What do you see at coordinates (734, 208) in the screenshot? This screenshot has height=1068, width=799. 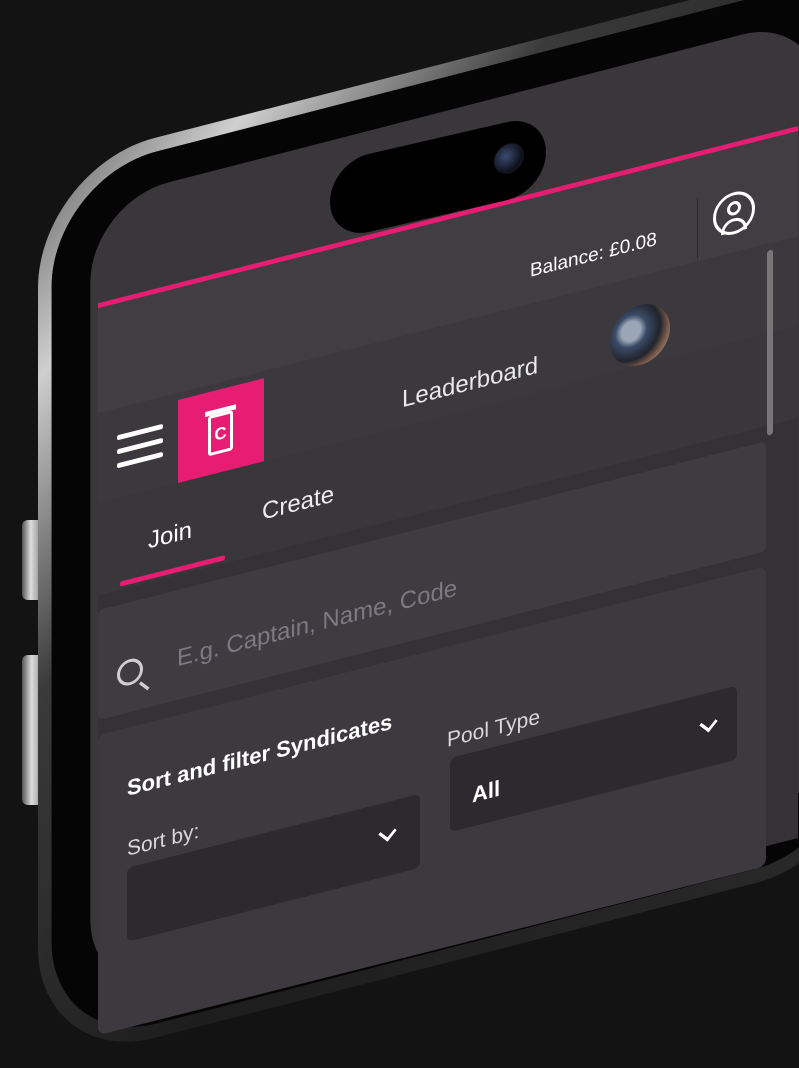 I see `account-head-shape` at bounding box center [734, 208].